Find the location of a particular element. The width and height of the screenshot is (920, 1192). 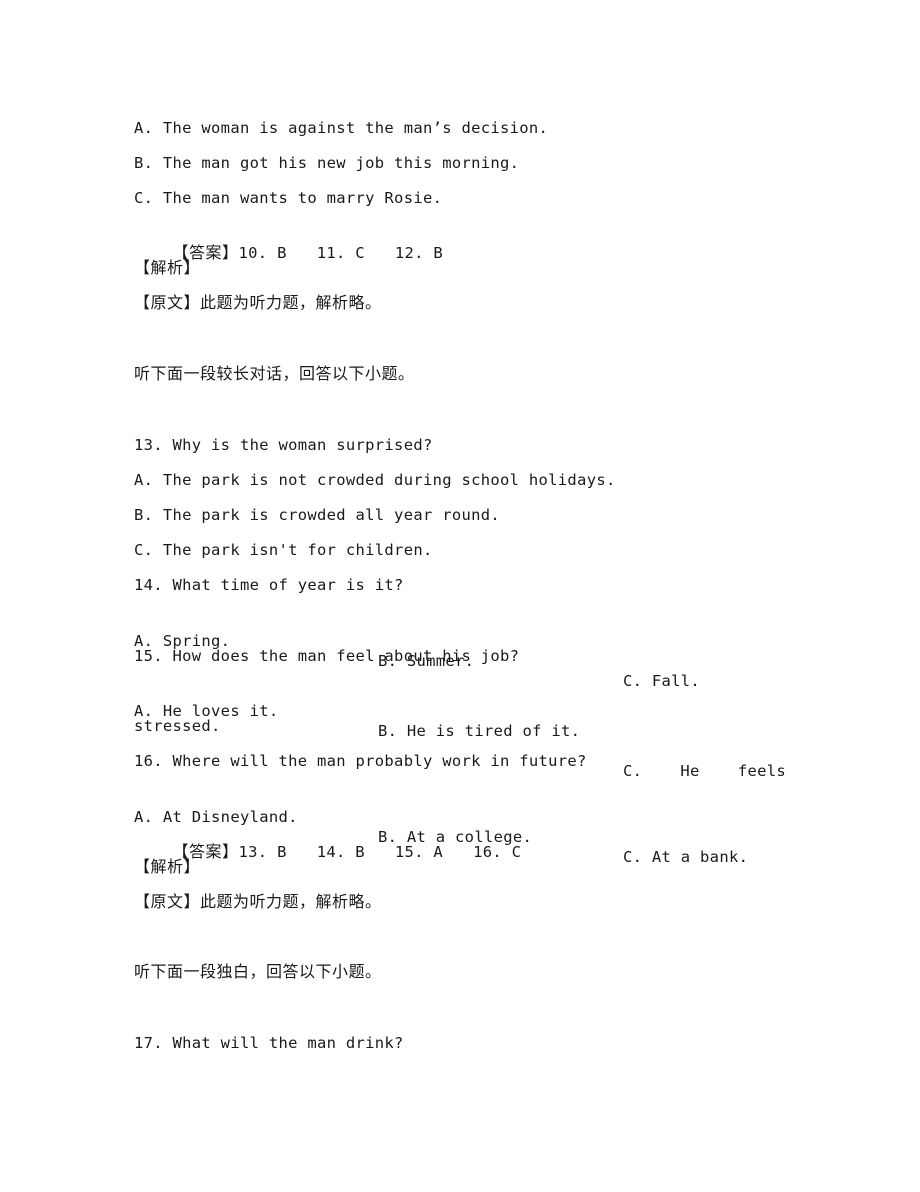

answer-item: 13. B is located at coordinates (262, 852).